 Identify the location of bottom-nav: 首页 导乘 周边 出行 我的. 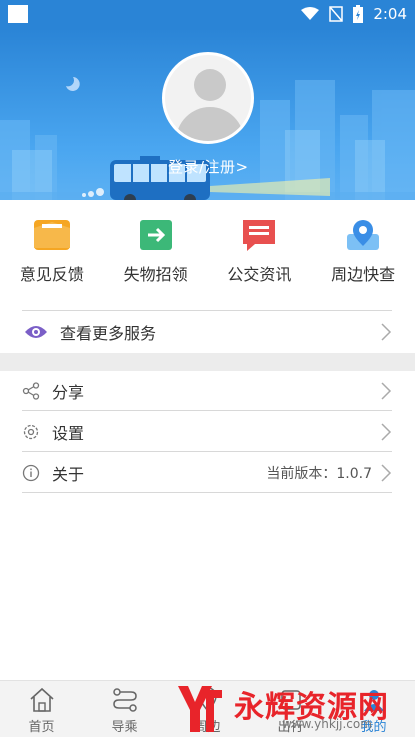
(207, 708).